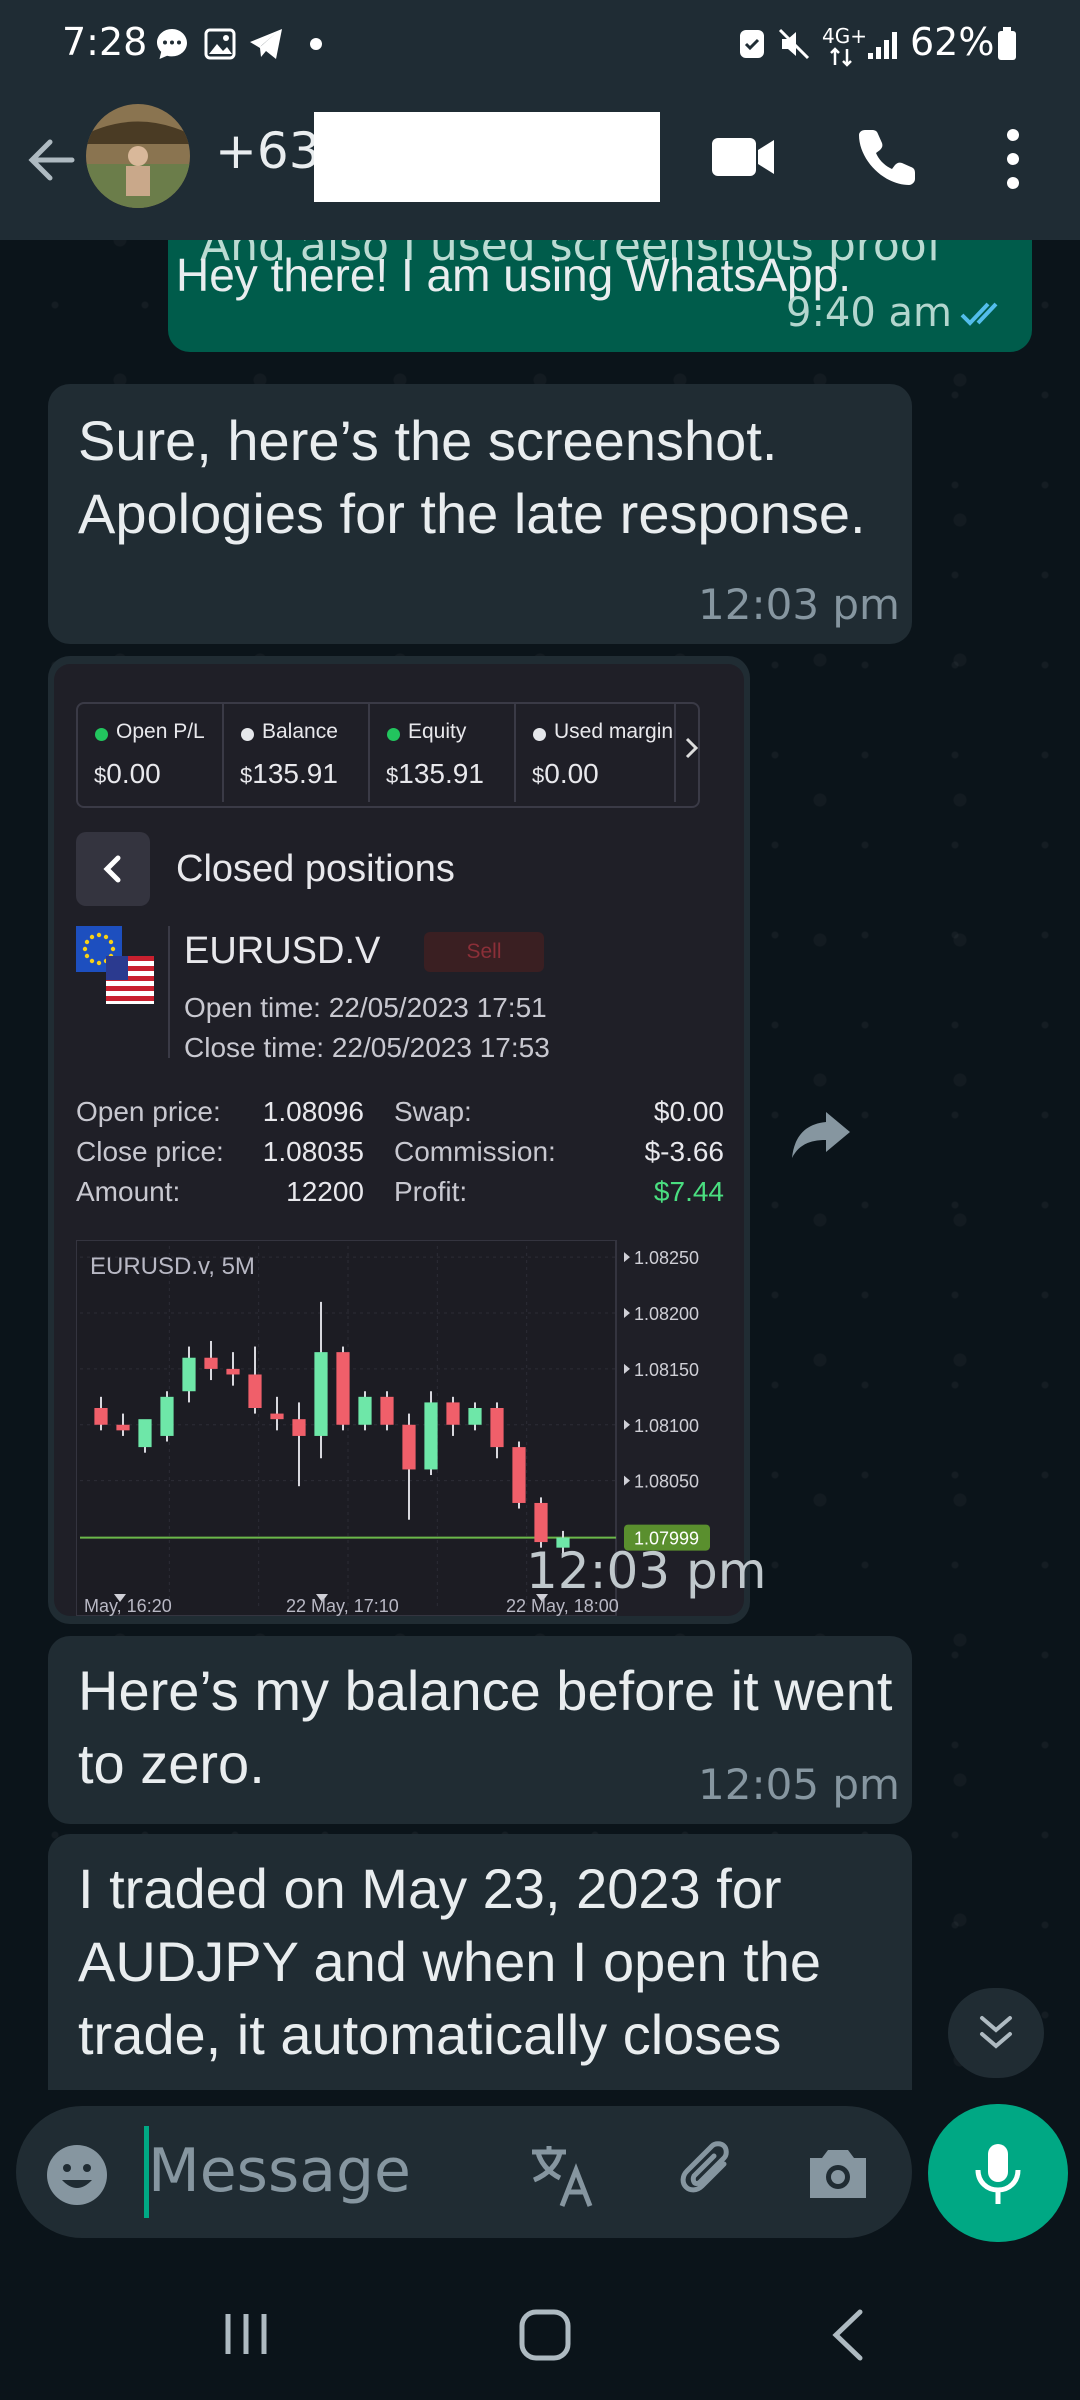 This screenshot has width=1080, height=2400. What do you see at coordinates (246, 2334) in the screenshot?
I see `recent-apps-icon` at bounding box center [246, 2334].